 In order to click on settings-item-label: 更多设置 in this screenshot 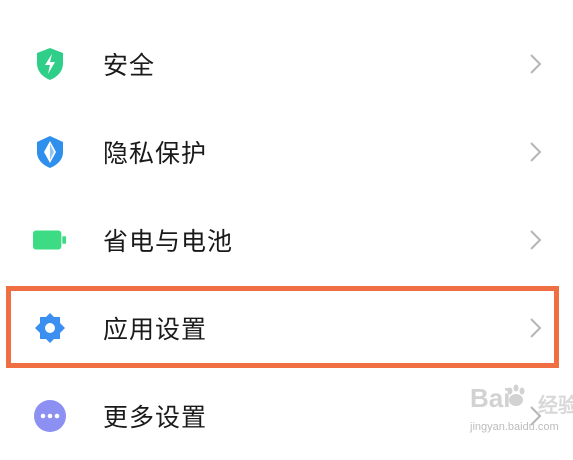, I will do `click(155, 417)`.